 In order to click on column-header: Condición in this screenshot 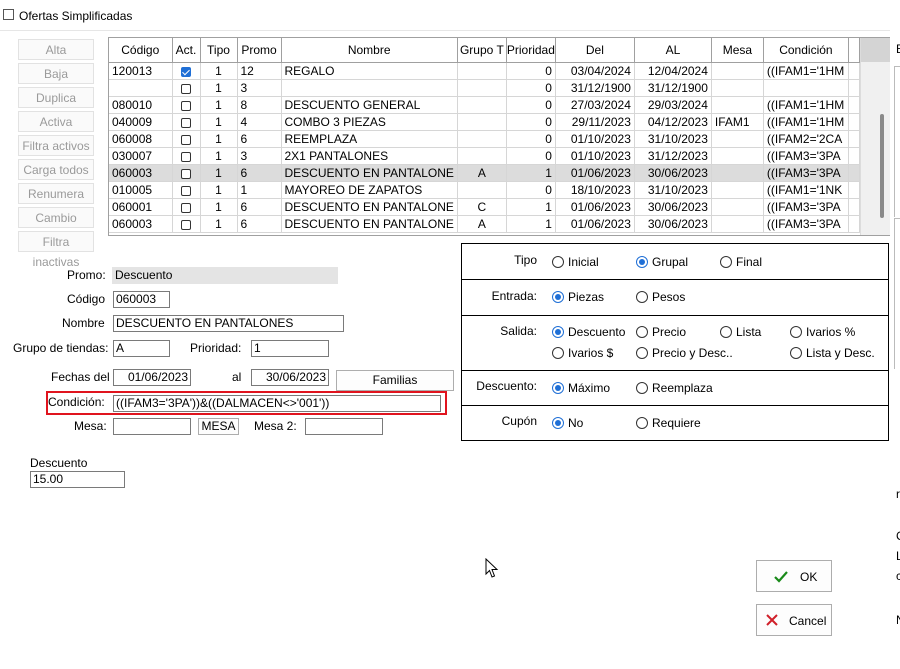, I will do `click(806, 50)`.